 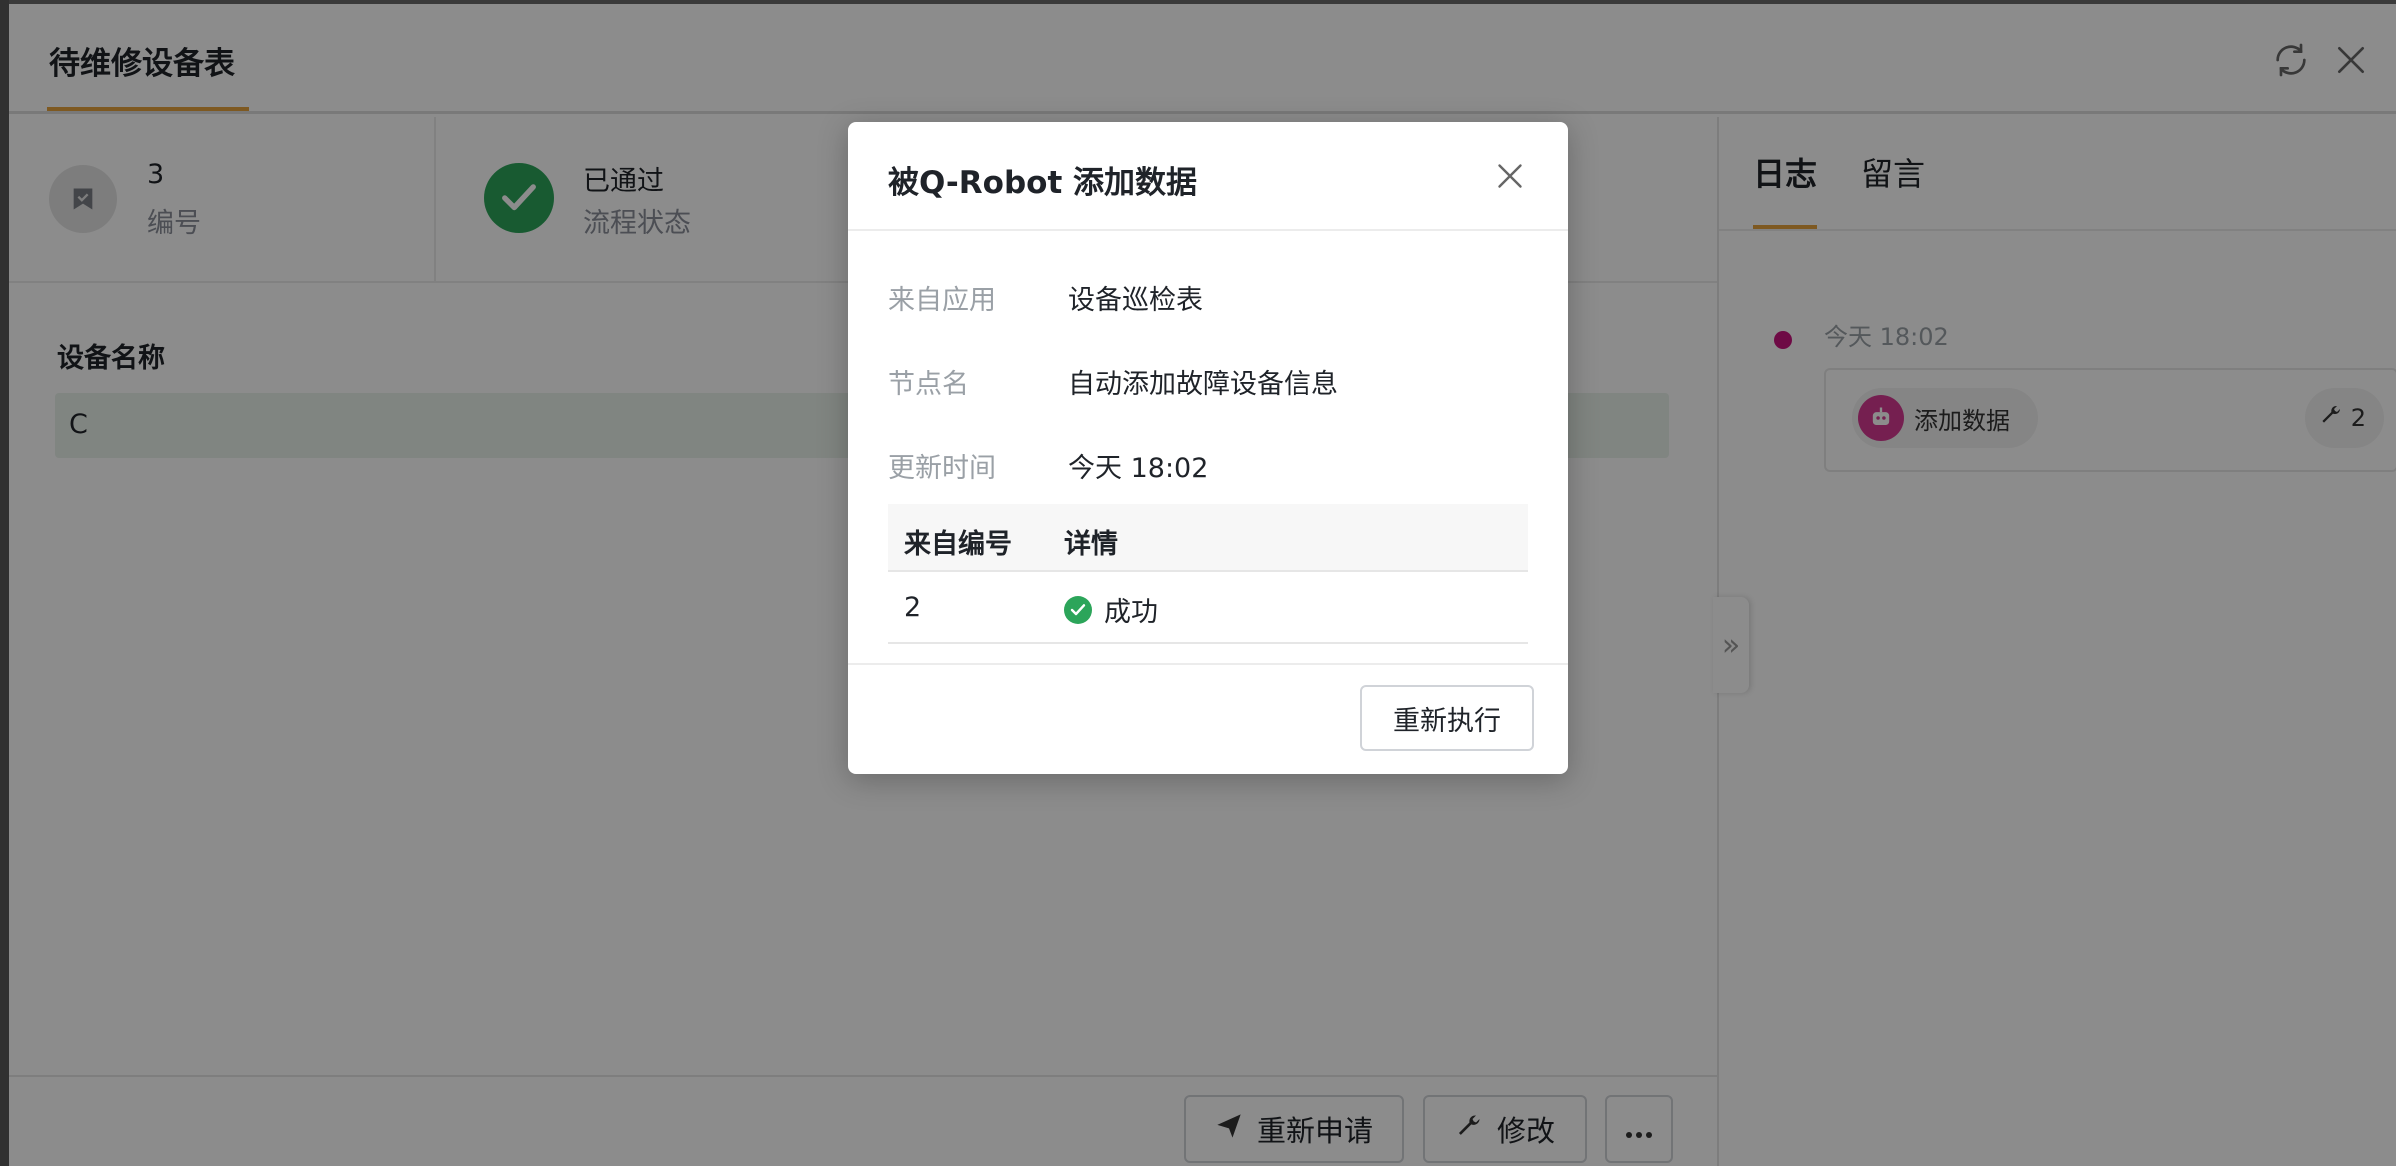 What do you see at coordinates (1091, 544) in the screenshot?
I see `column-detail: 详情` at bounding box center [1091, 544].